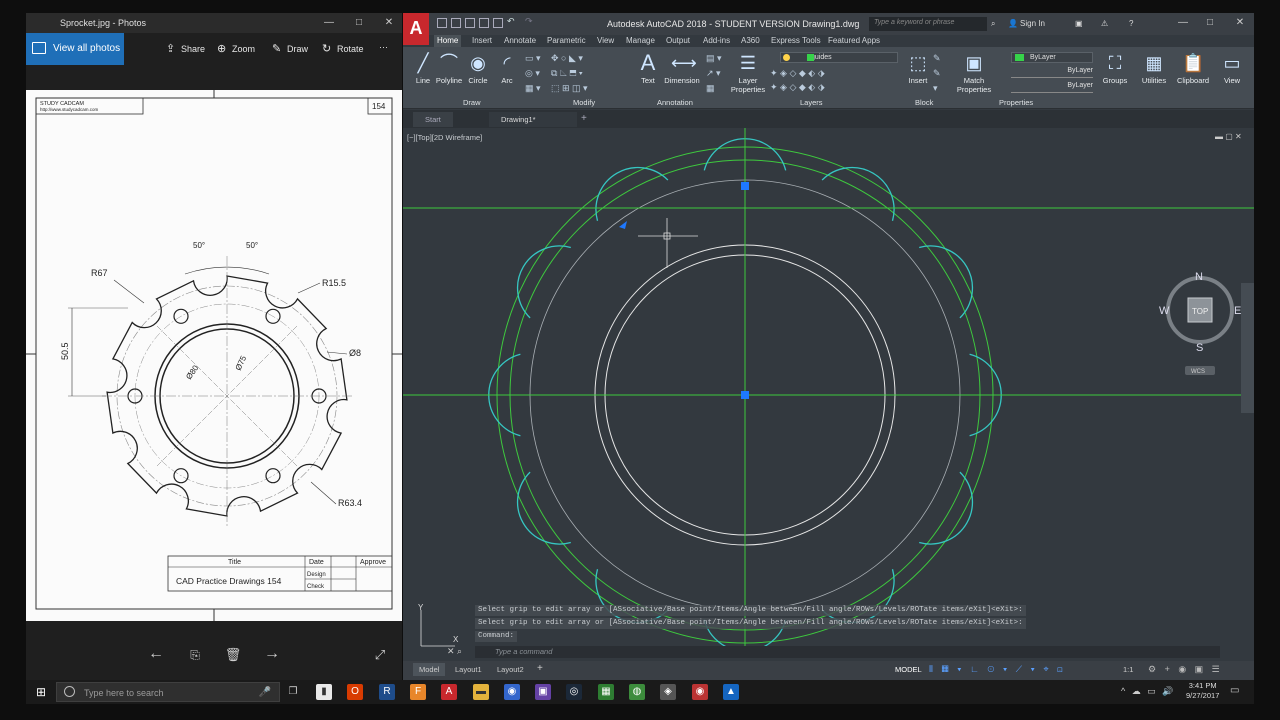 Image resolution: width=1280 pixels, height=720 pixels. I want to click on status-tools: ⚙ + ◉ ▣ ☰, so click(1185, 669).